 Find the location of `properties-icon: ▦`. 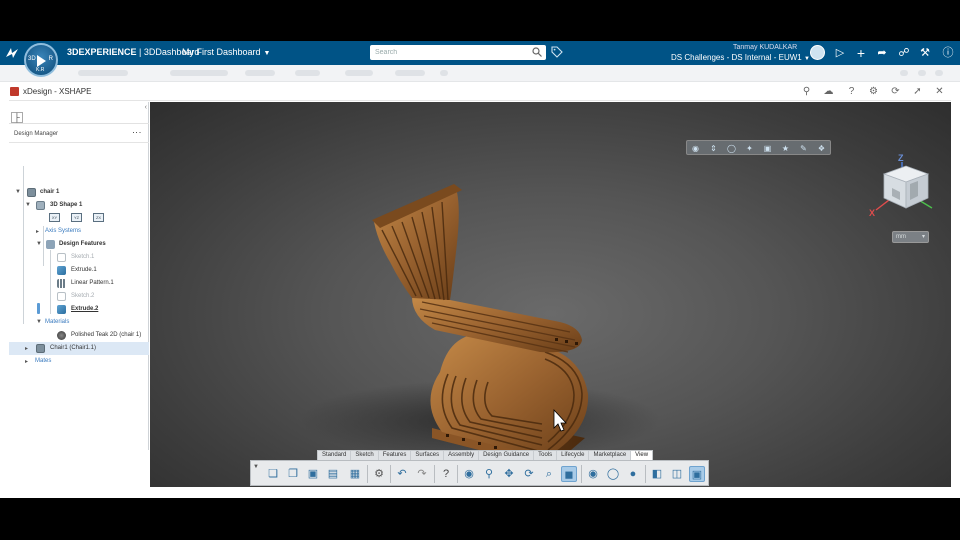

properties-icon: ▦ is located at coordinates (355, 474).